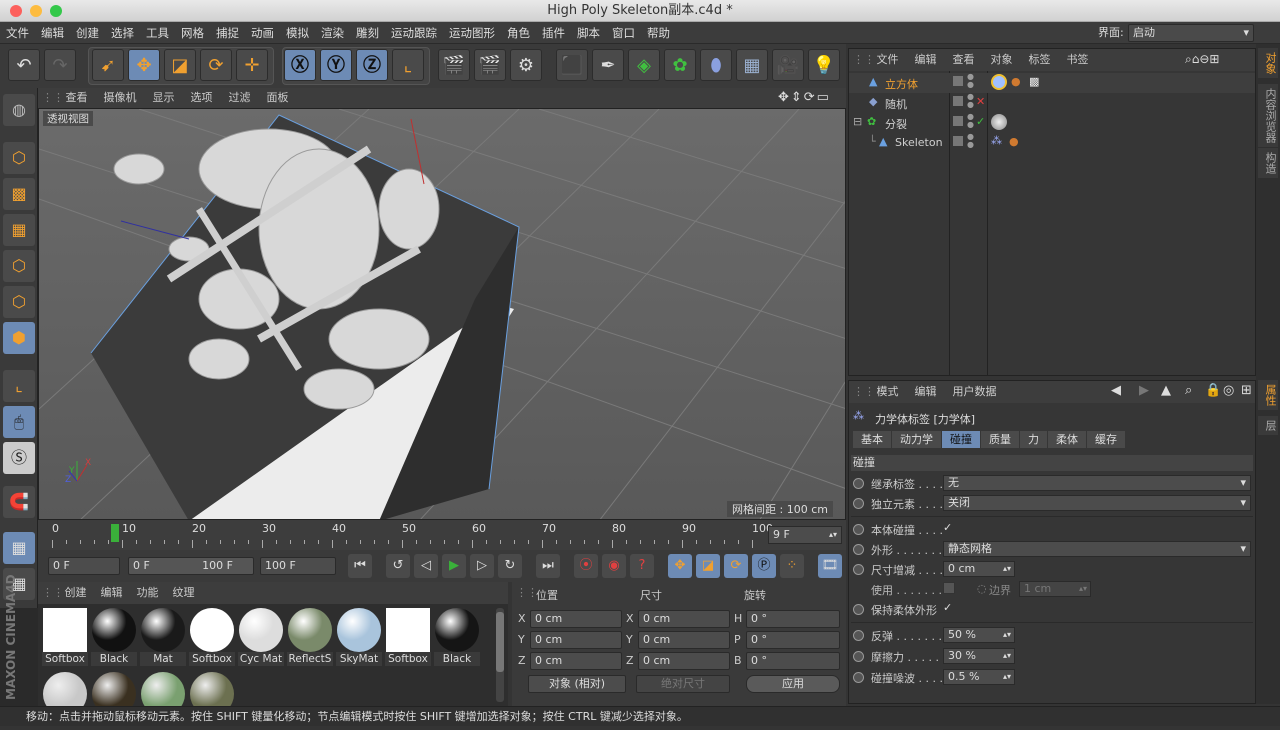 The width and height of the screenshot is (1280, 730). I want to click on viewport-menu-filter: 过滤, so click(240, 98).